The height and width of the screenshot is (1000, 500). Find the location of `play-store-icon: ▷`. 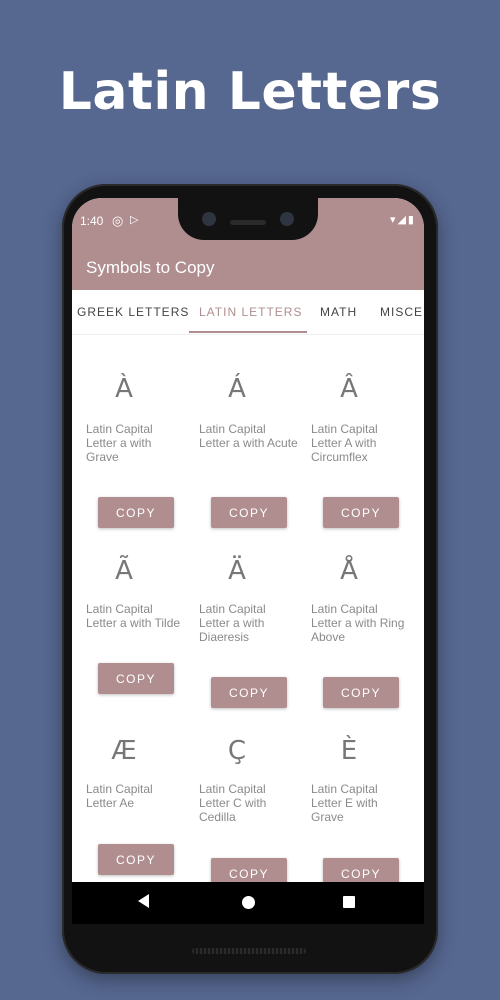

play-store-icon: ▷ is located at coordinates (134, 220).